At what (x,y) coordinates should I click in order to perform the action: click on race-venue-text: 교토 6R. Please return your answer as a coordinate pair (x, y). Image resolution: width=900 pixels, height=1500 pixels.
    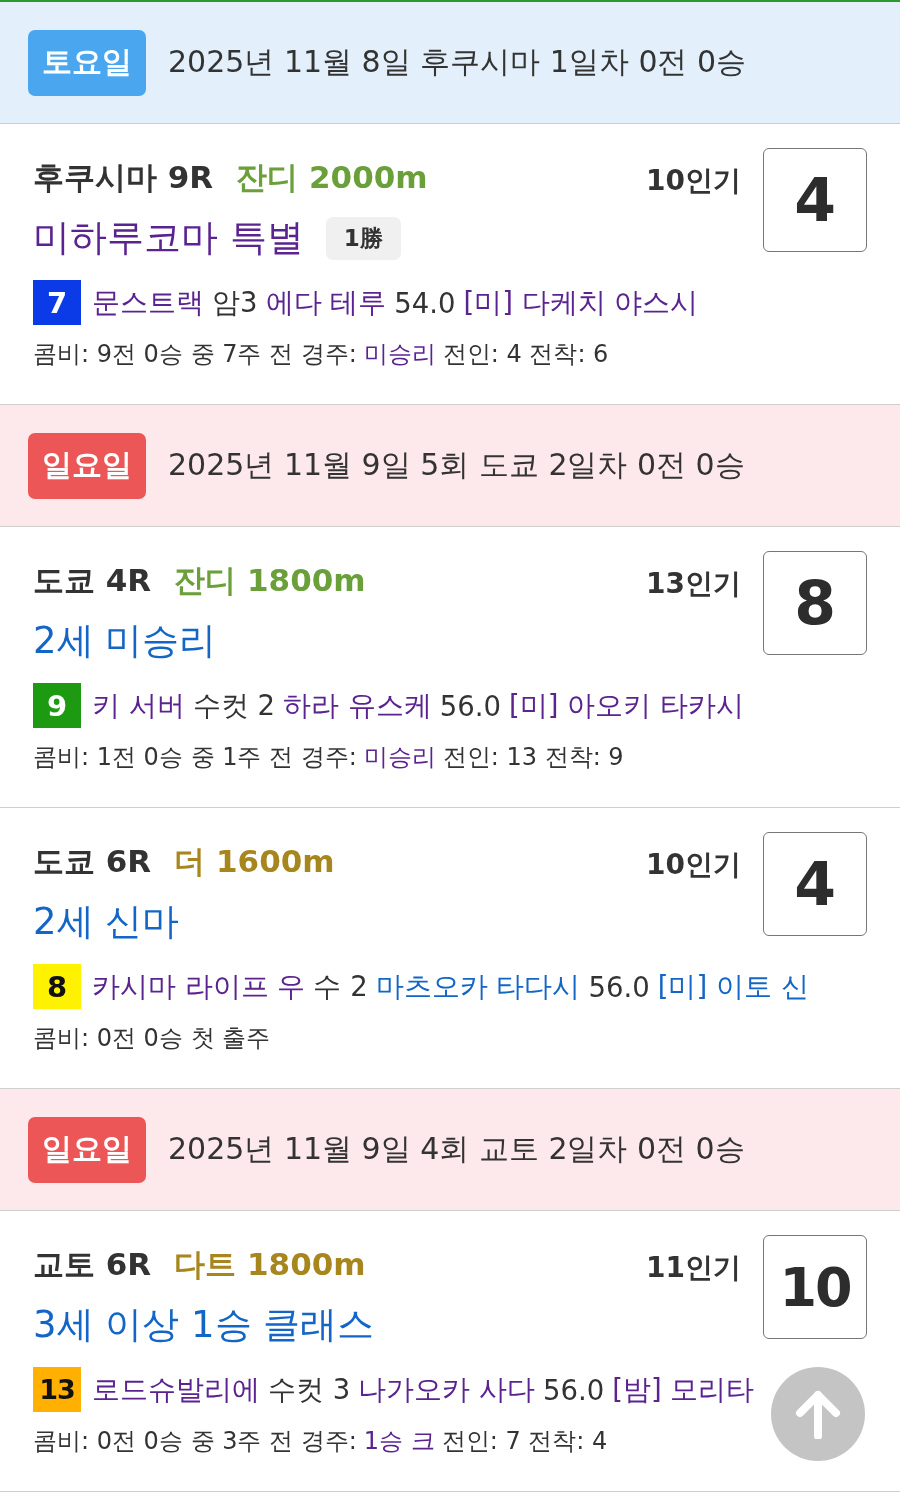
    Looking at the image, I should click on (92, 1264).